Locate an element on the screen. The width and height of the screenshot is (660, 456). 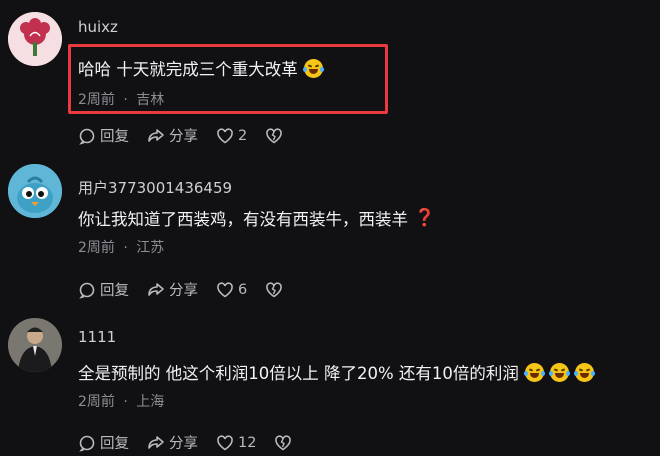
like-button: 2 is located at coordinates (231, 136).